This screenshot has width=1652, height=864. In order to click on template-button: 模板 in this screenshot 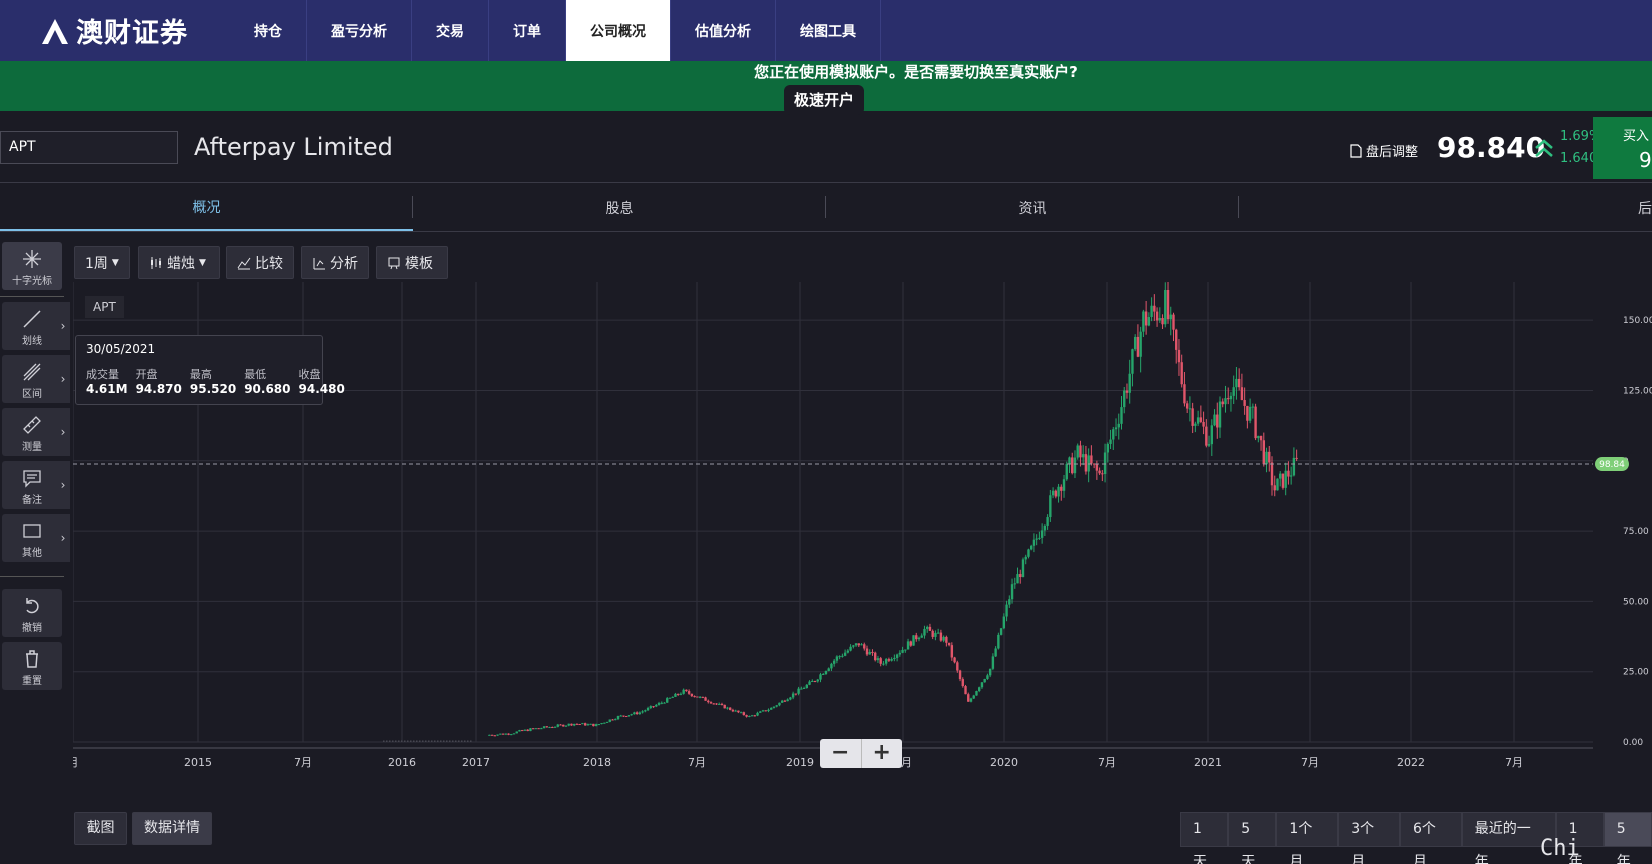, I will do `click(412, 262)`.